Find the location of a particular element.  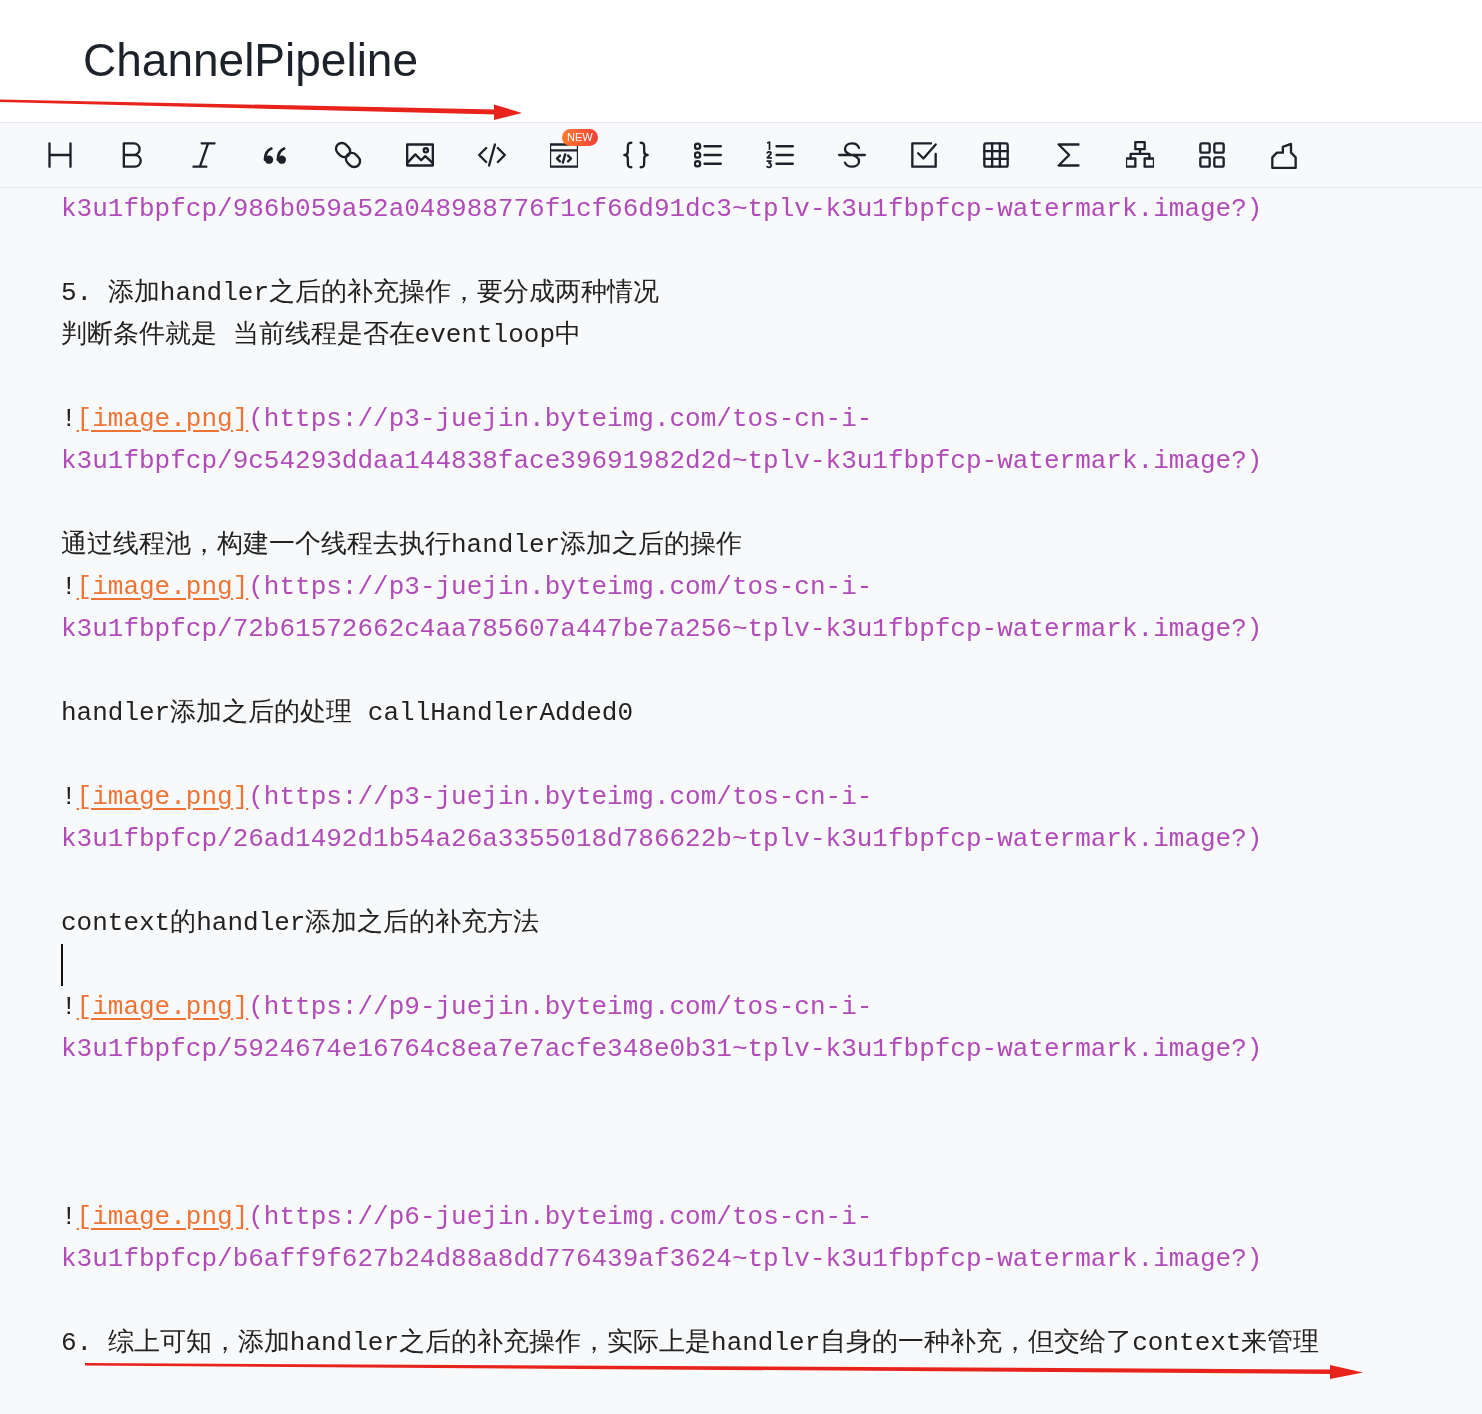

grid-icon is located at coordinates (1212, 155).